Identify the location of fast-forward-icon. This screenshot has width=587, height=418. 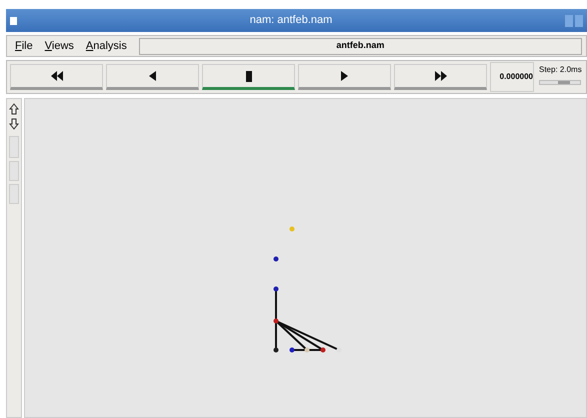
(440, 76).